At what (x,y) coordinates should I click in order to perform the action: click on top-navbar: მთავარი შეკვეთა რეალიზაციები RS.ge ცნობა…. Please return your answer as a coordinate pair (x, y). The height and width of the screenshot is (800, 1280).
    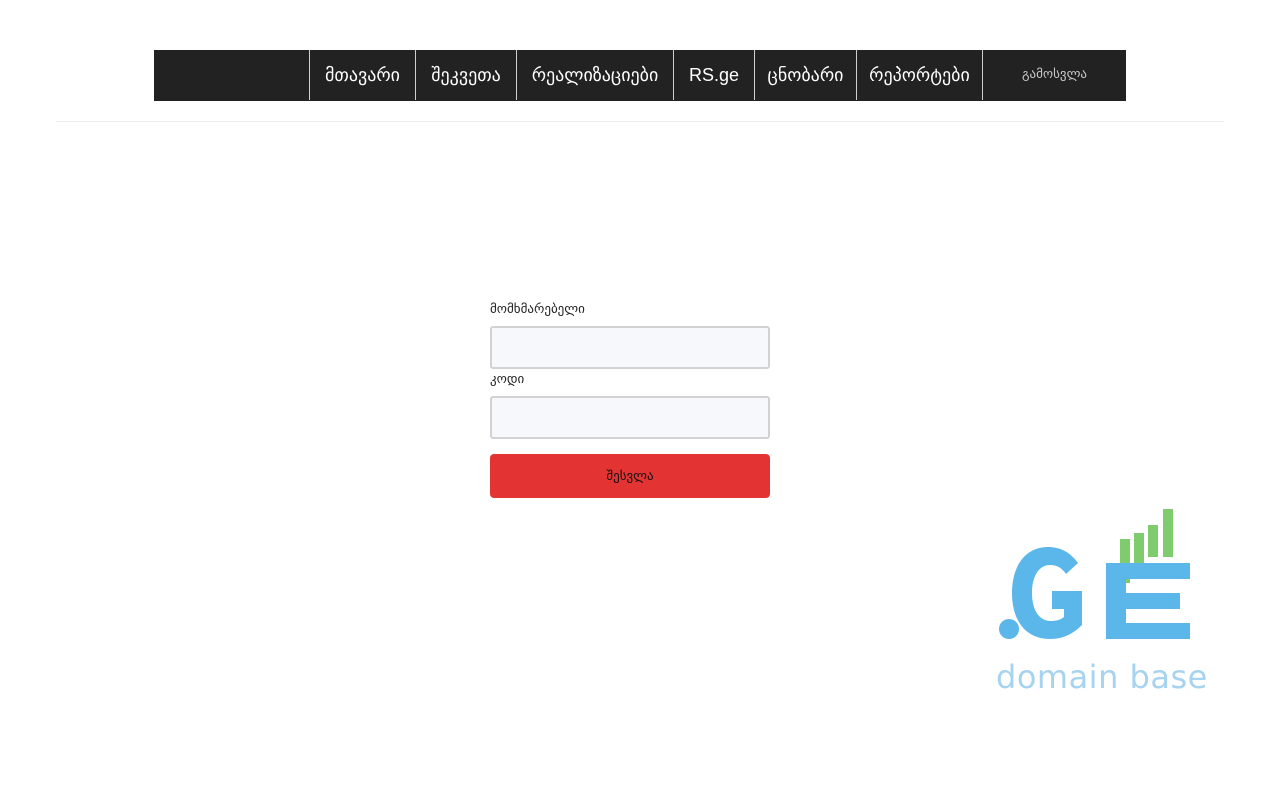
    Looking at the image, I should click on (640, 75).